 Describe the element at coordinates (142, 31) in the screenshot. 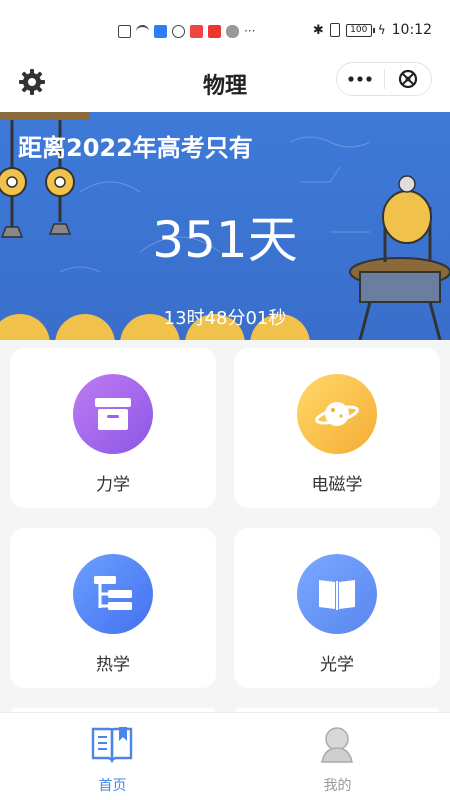

I see `wifi-icon` at that location.